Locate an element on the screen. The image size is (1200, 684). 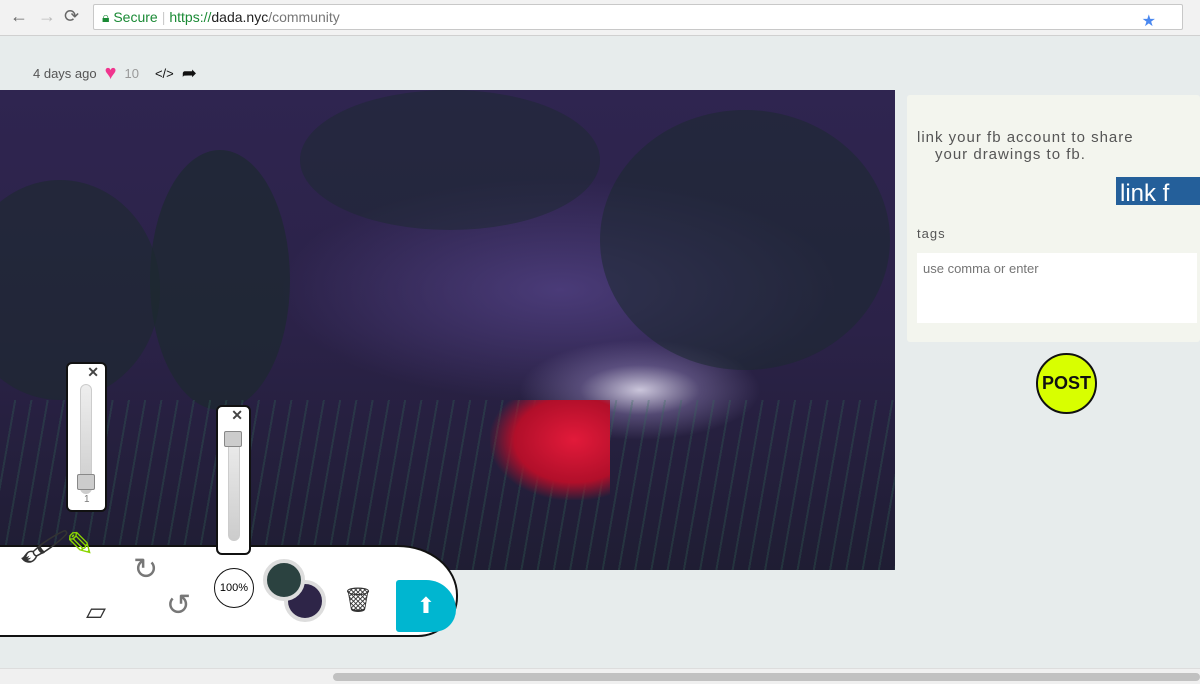
forward-icon: → is located at coordinates (47, 16).